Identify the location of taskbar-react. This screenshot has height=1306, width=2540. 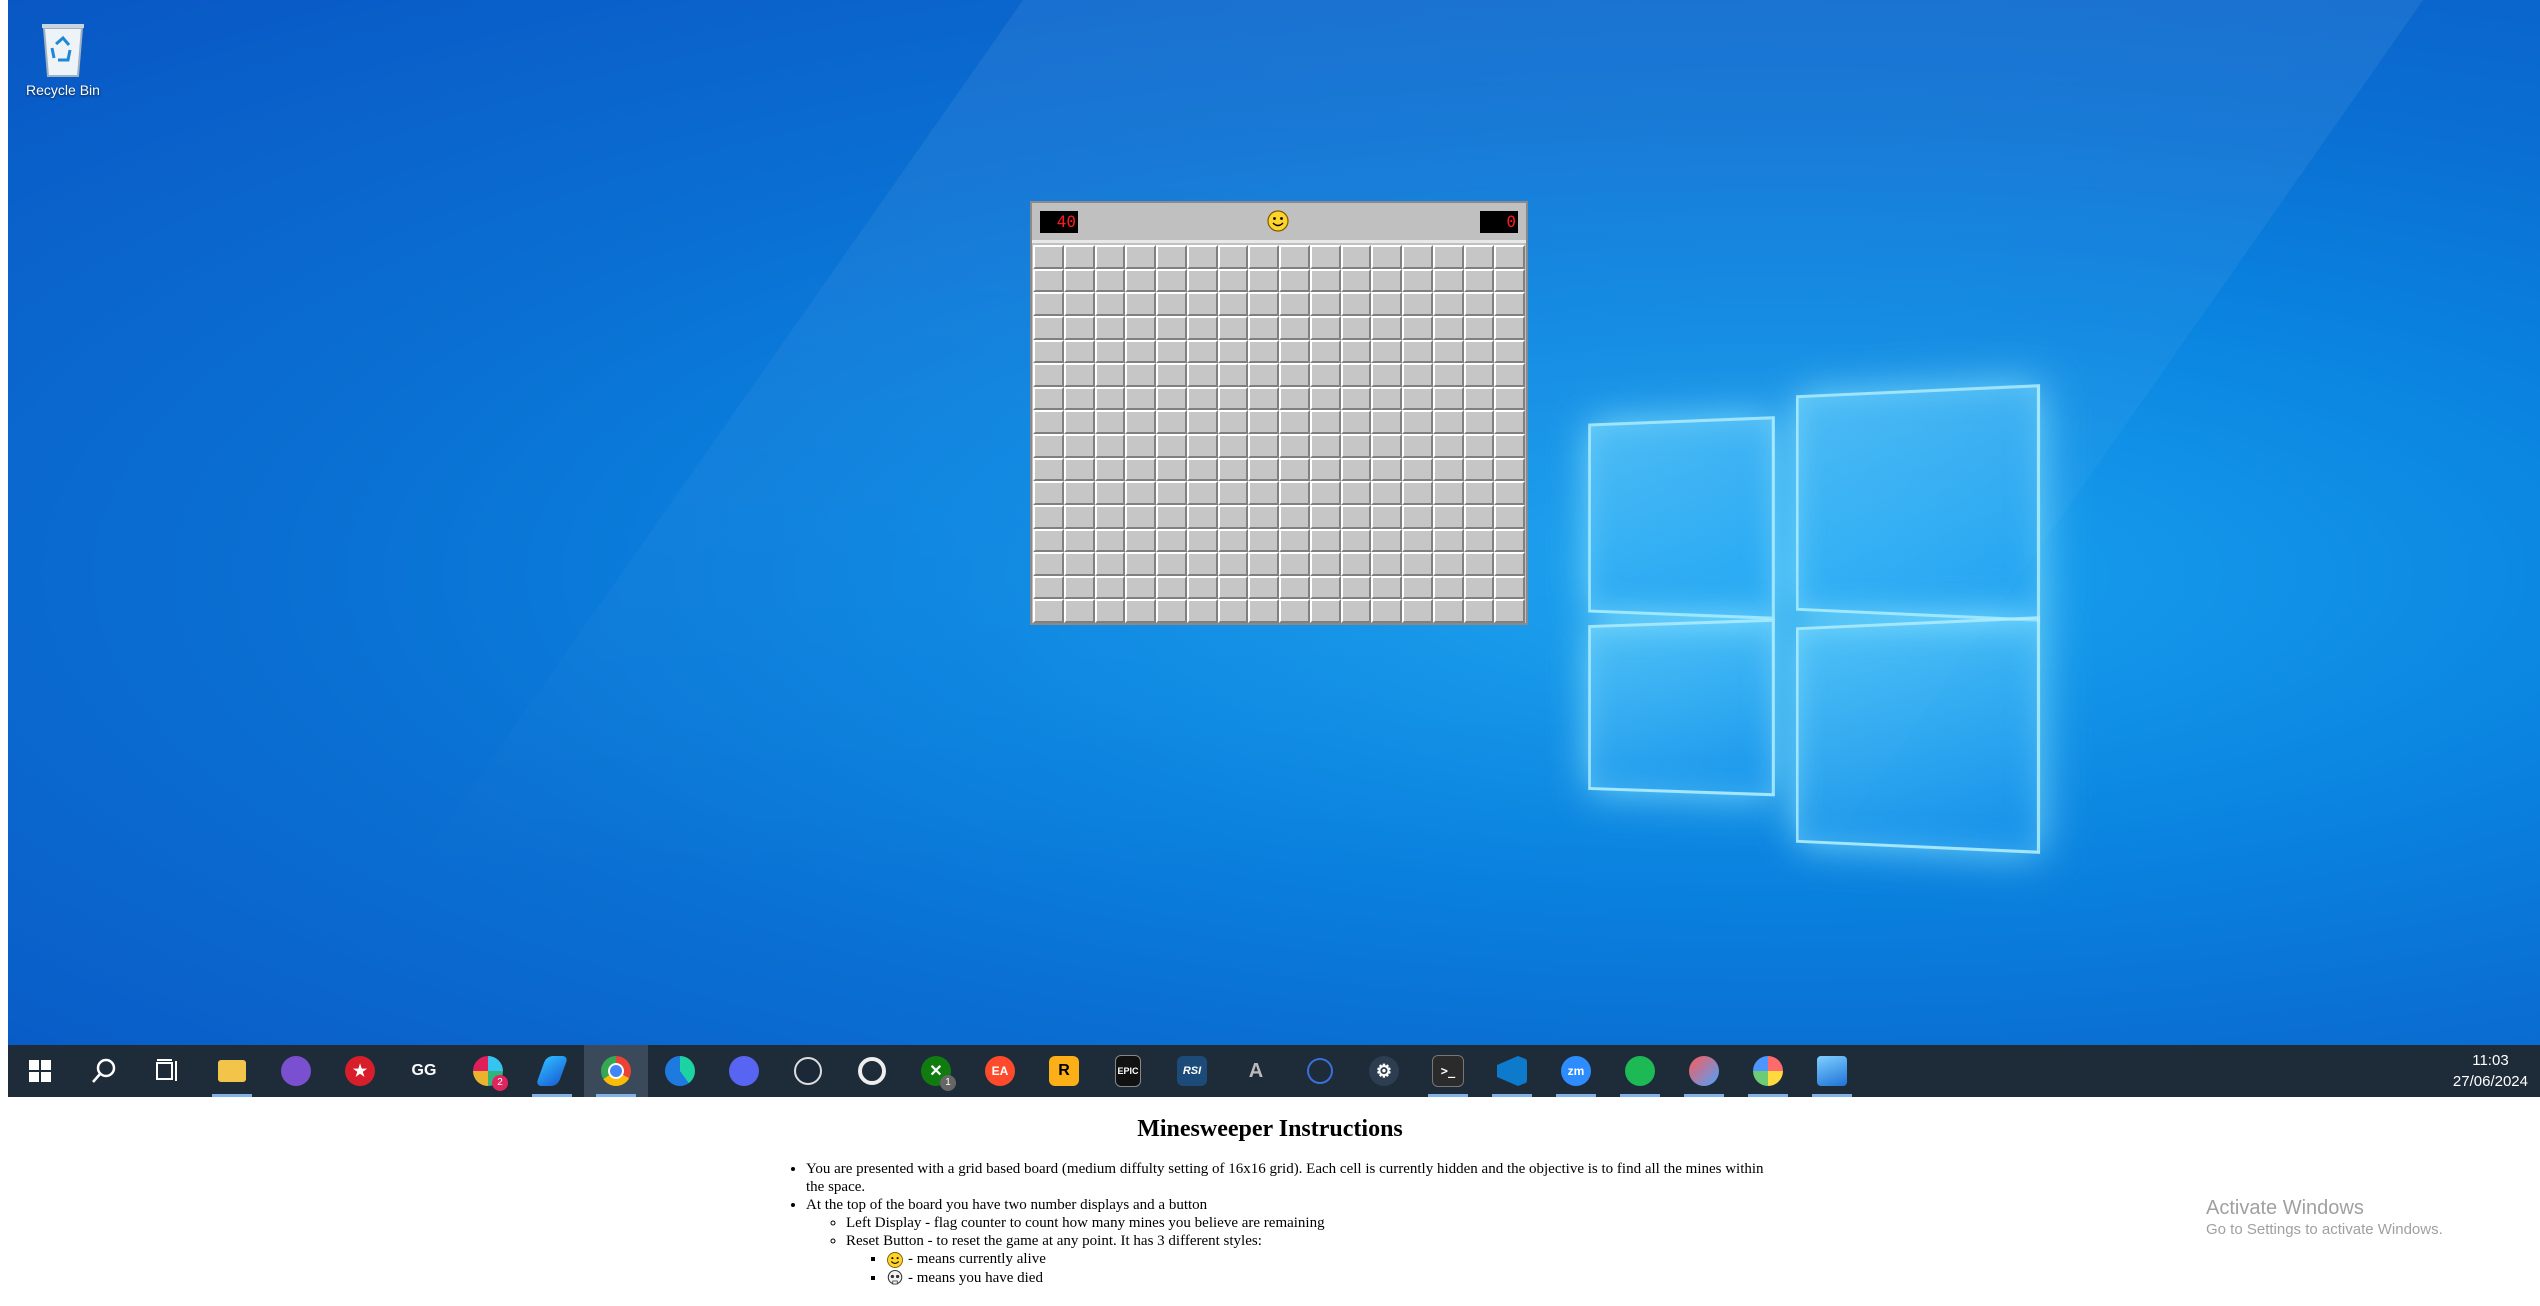
(1320, 1071).